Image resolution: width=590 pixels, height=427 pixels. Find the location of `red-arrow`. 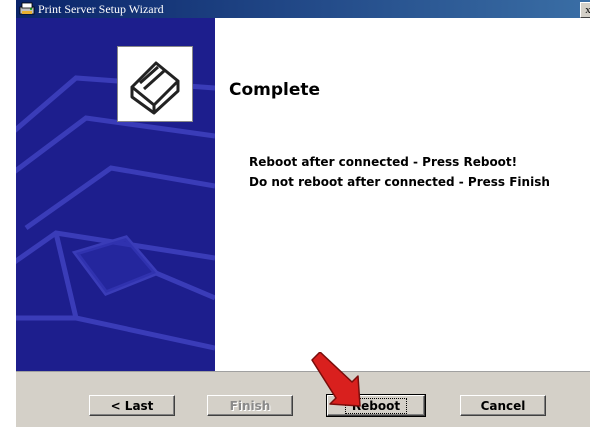

red-arrow is located at coordinates (336, 379).